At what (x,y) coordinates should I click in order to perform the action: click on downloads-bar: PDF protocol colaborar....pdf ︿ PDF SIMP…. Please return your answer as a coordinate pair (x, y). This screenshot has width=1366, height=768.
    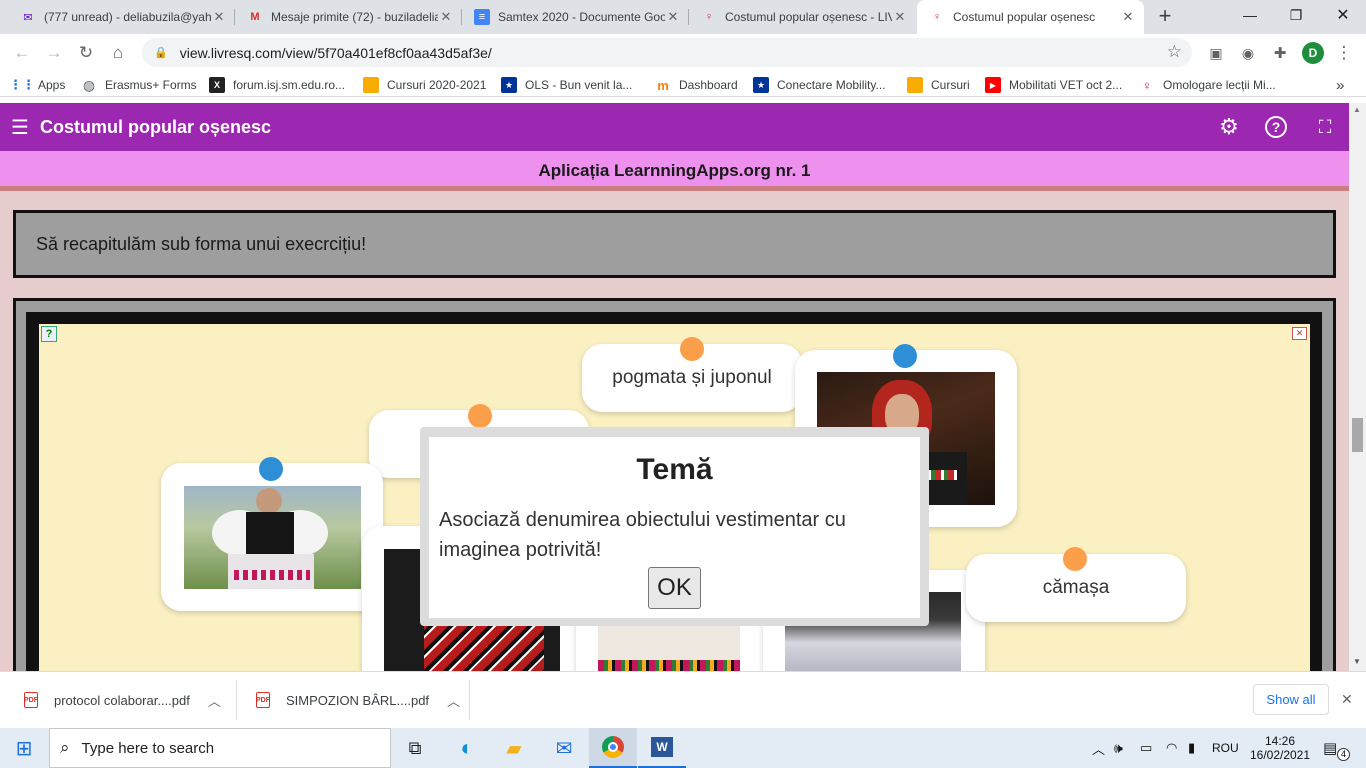
    Looking at the image, I should click on (683, 699).